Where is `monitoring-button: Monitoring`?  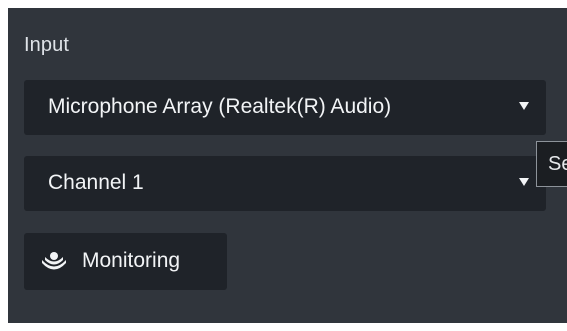
monitoring-button: Monitoring is located at coordinates (125, 261).